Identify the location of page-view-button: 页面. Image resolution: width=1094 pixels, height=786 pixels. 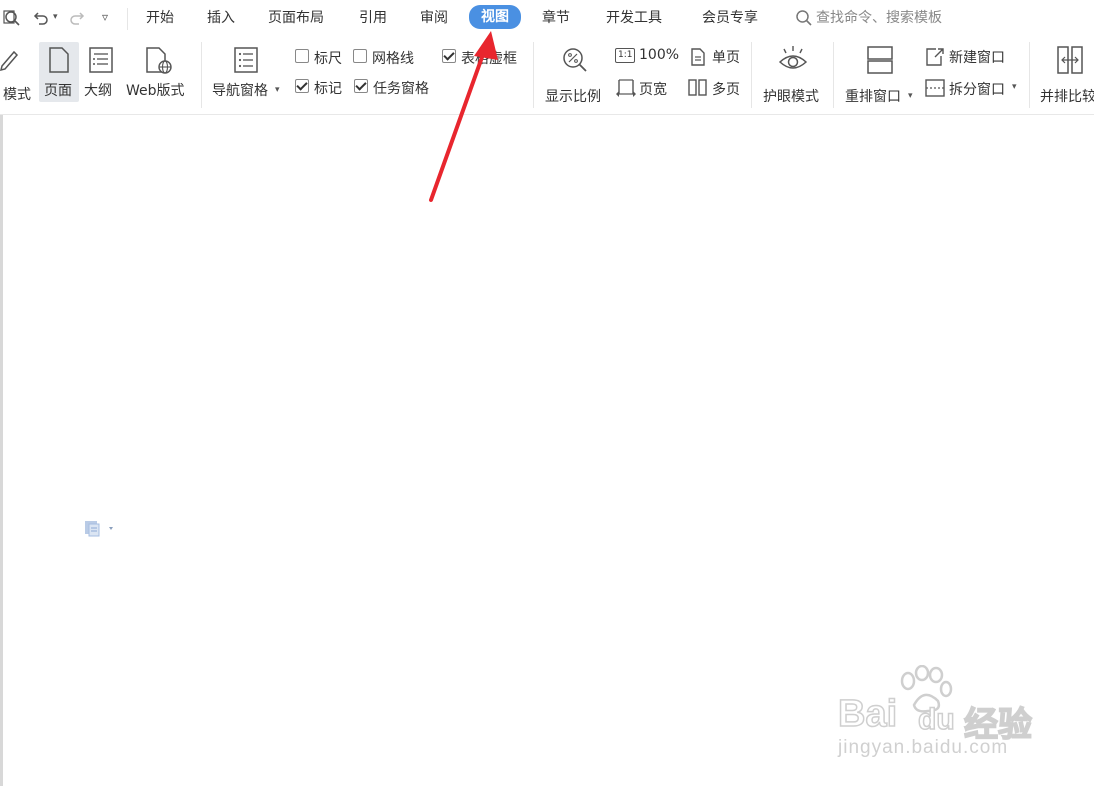
(59, 72).